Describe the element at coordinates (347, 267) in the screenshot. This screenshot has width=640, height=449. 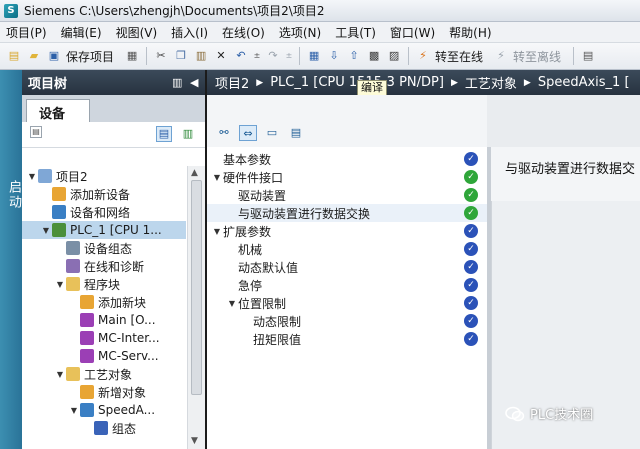
I see `config-nav-item: 动态默认值 ✓` at that location.